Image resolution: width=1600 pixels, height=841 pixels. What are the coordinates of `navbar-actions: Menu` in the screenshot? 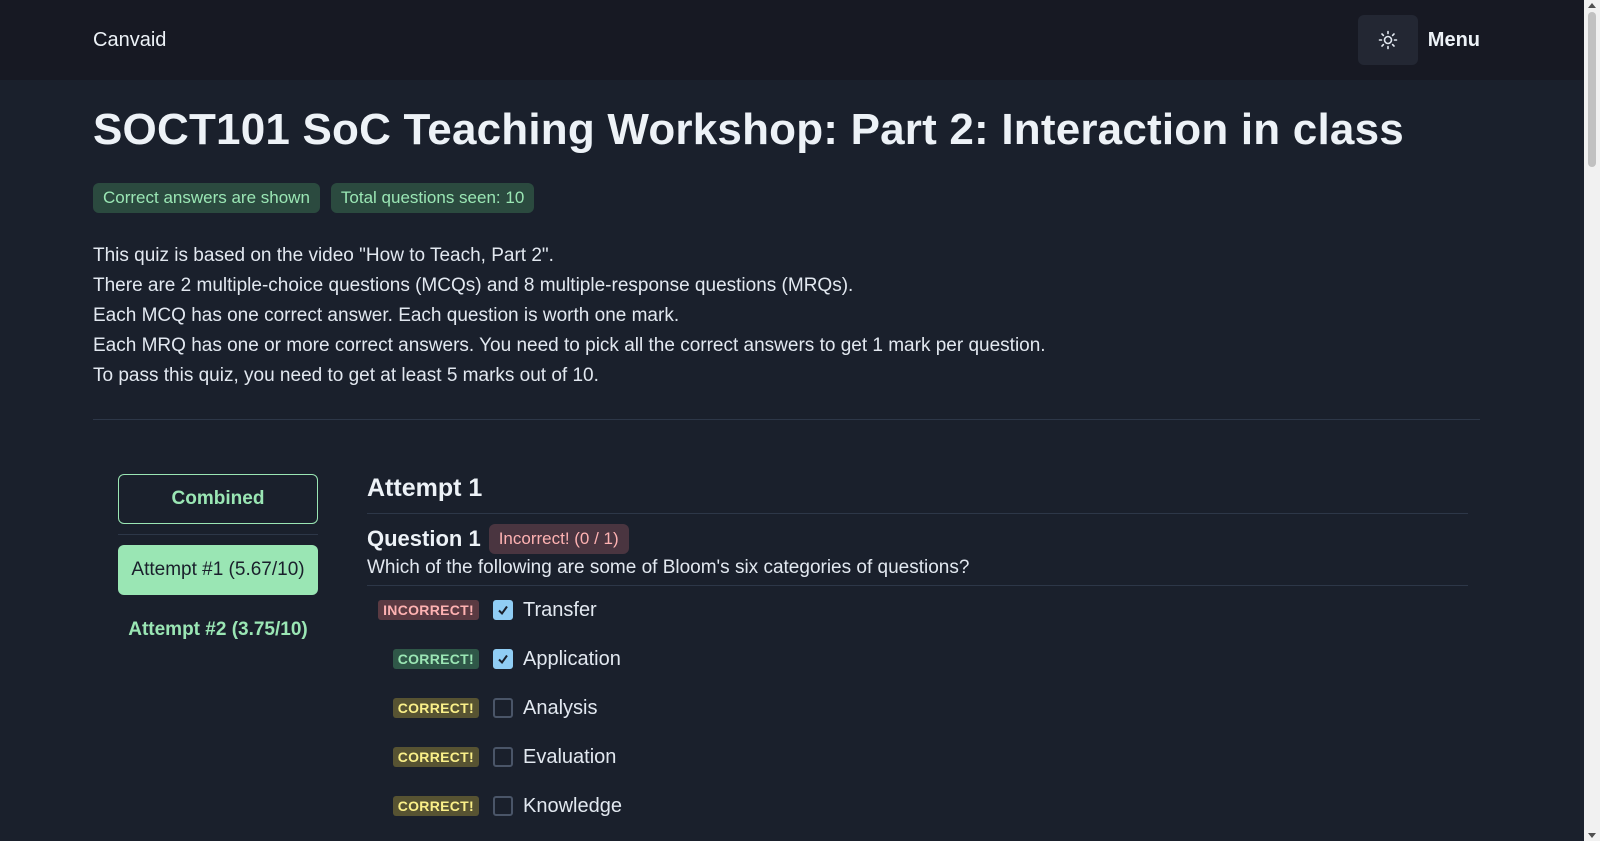 It's located at (1418, 40).